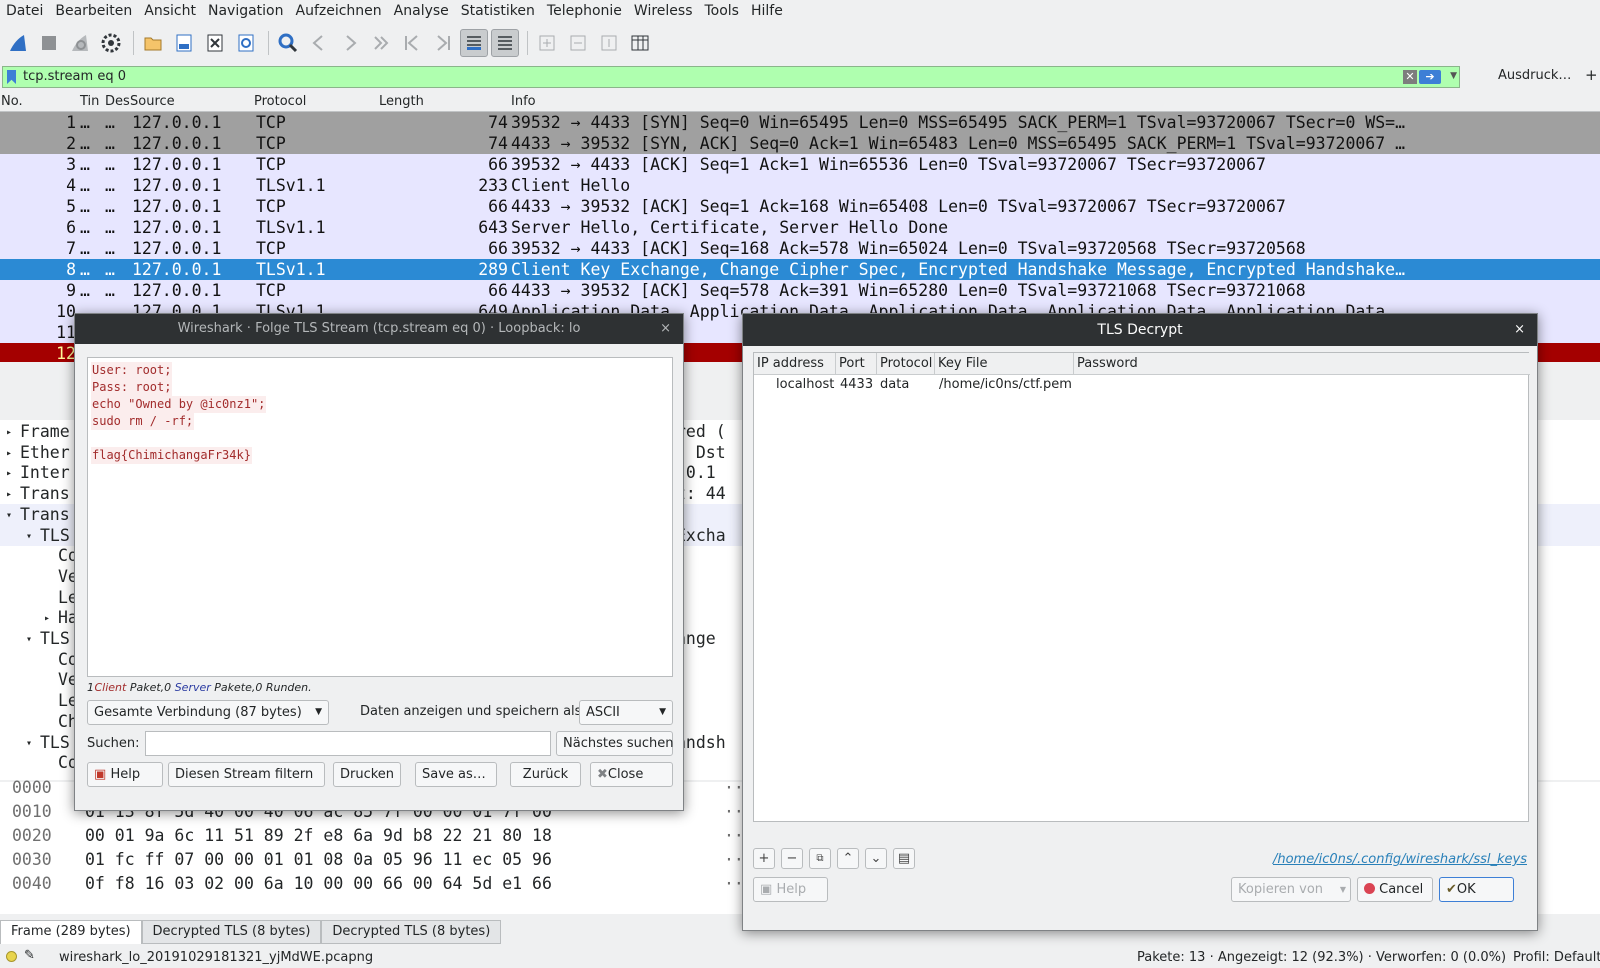 This screenshot has width=1600, height=968. Describe the element at coordinates (29, 955) in the screenshot. I see `comment-icon: ✎` at that location.